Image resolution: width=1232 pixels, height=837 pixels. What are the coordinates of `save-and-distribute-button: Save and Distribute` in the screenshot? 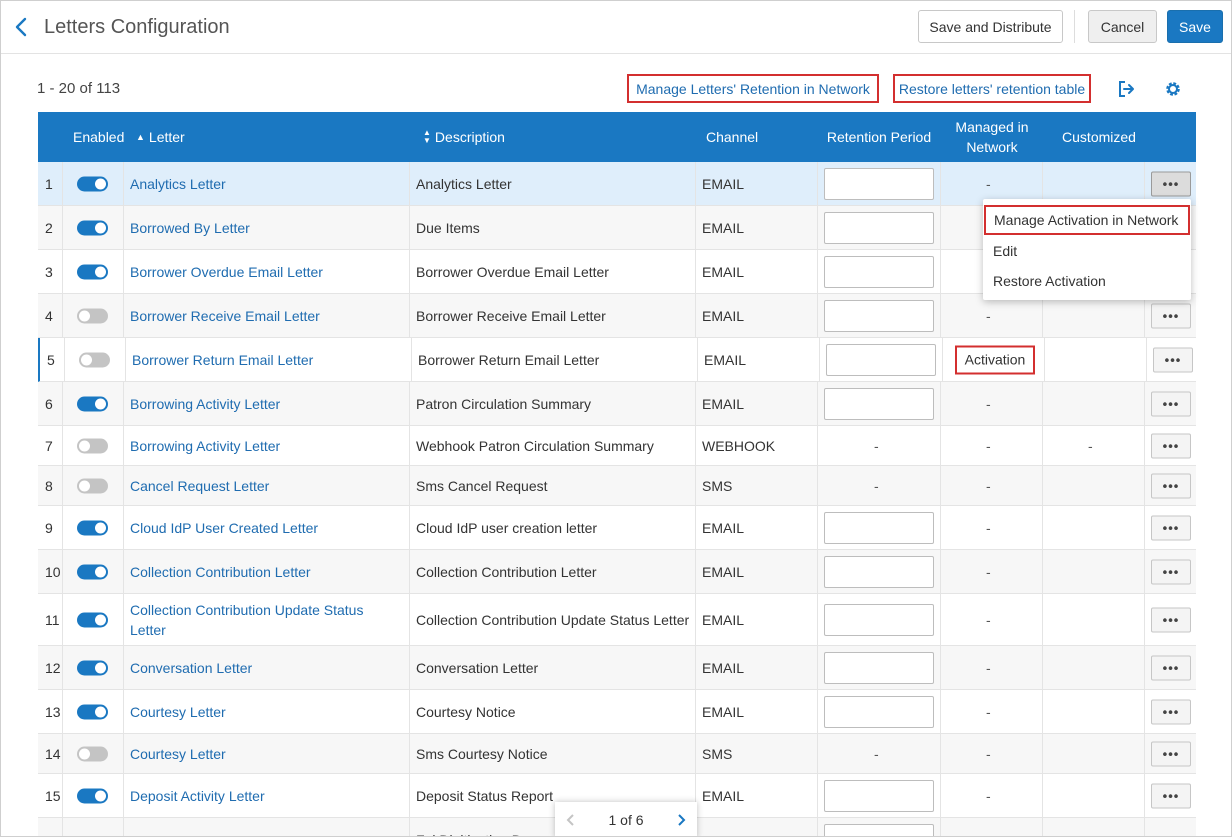 It's located at (990, 26).